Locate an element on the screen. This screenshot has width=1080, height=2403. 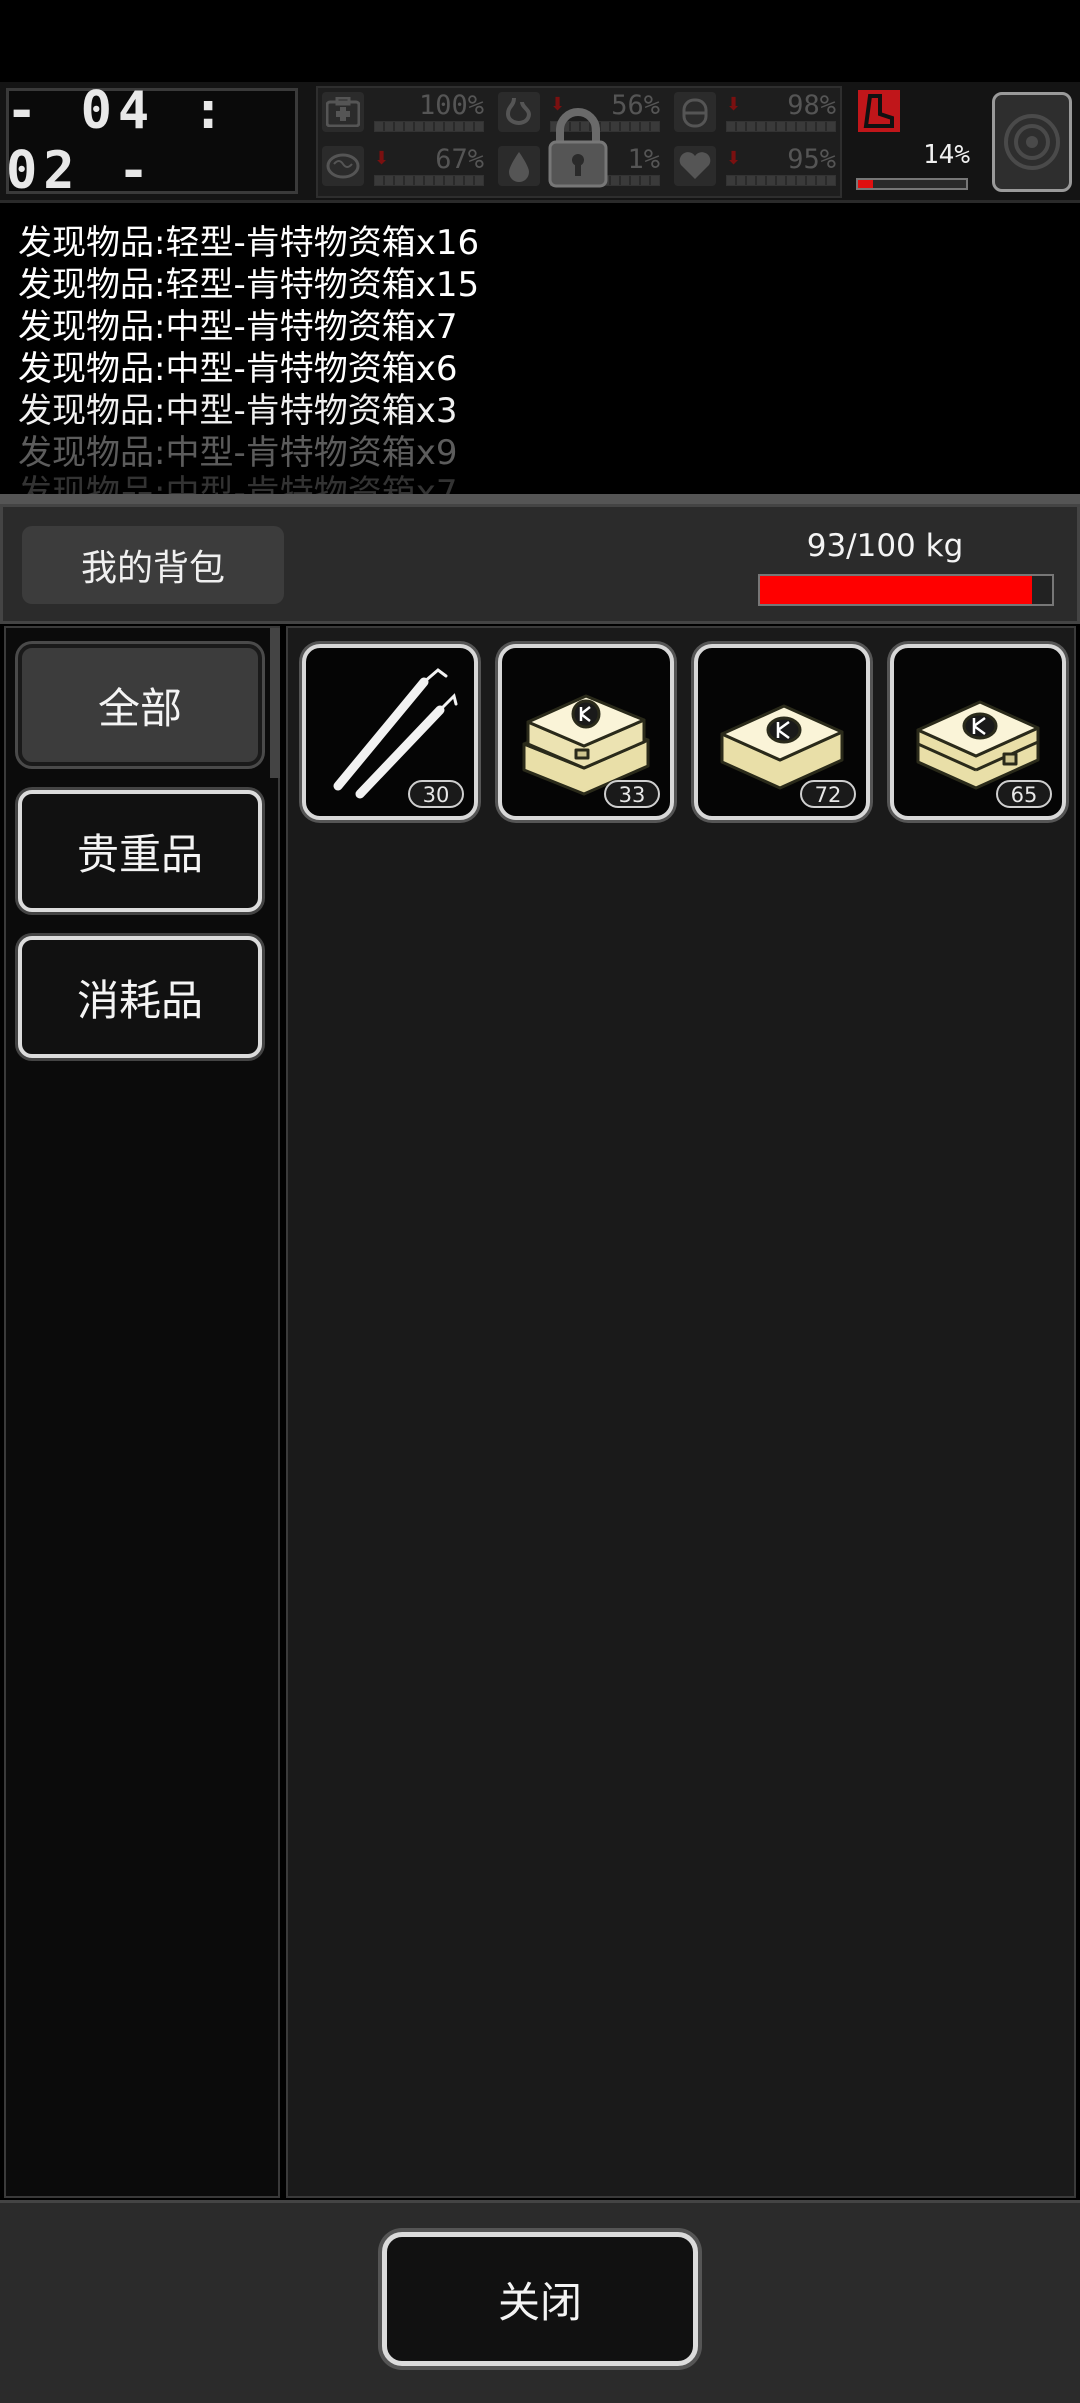
stat-lungs-value: 98% is located at coordinates (811, 105).